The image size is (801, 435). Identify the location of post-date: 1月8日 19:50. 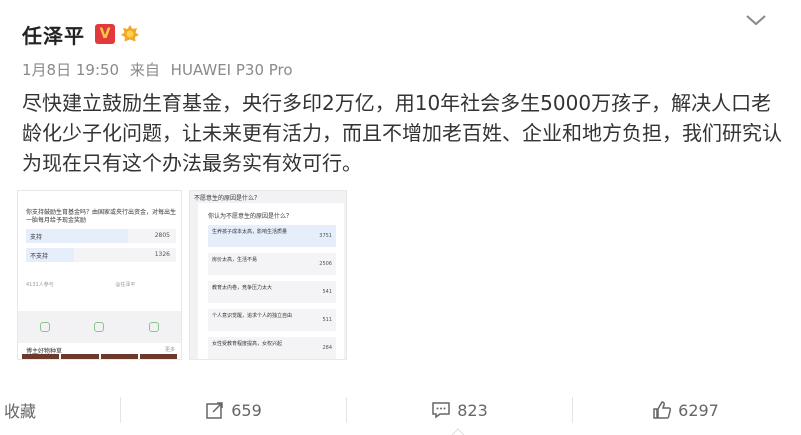
(70, 70).